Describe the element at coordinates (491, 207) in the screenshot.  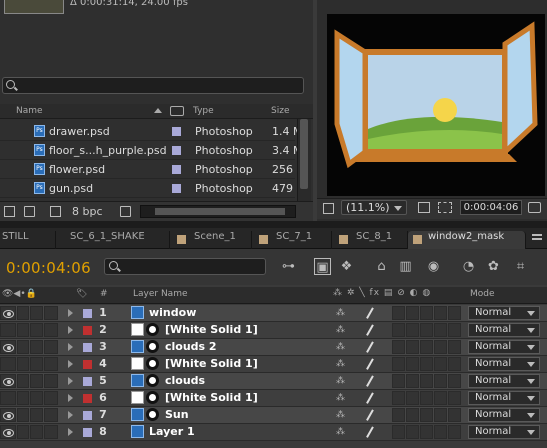
I see `viewer-current-time: 0:00:04:06` at that location.